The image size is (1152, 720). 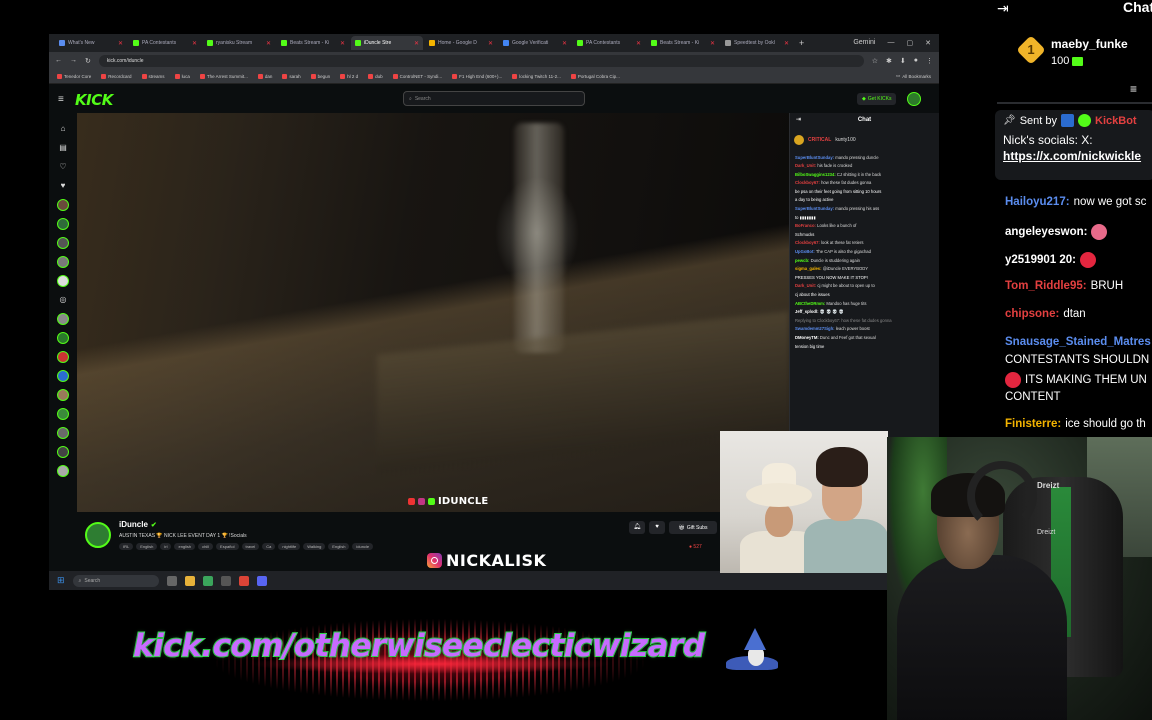 I want to click on browser-tab-2: ryanisku Stream ✕, so click(x=239, y=43).